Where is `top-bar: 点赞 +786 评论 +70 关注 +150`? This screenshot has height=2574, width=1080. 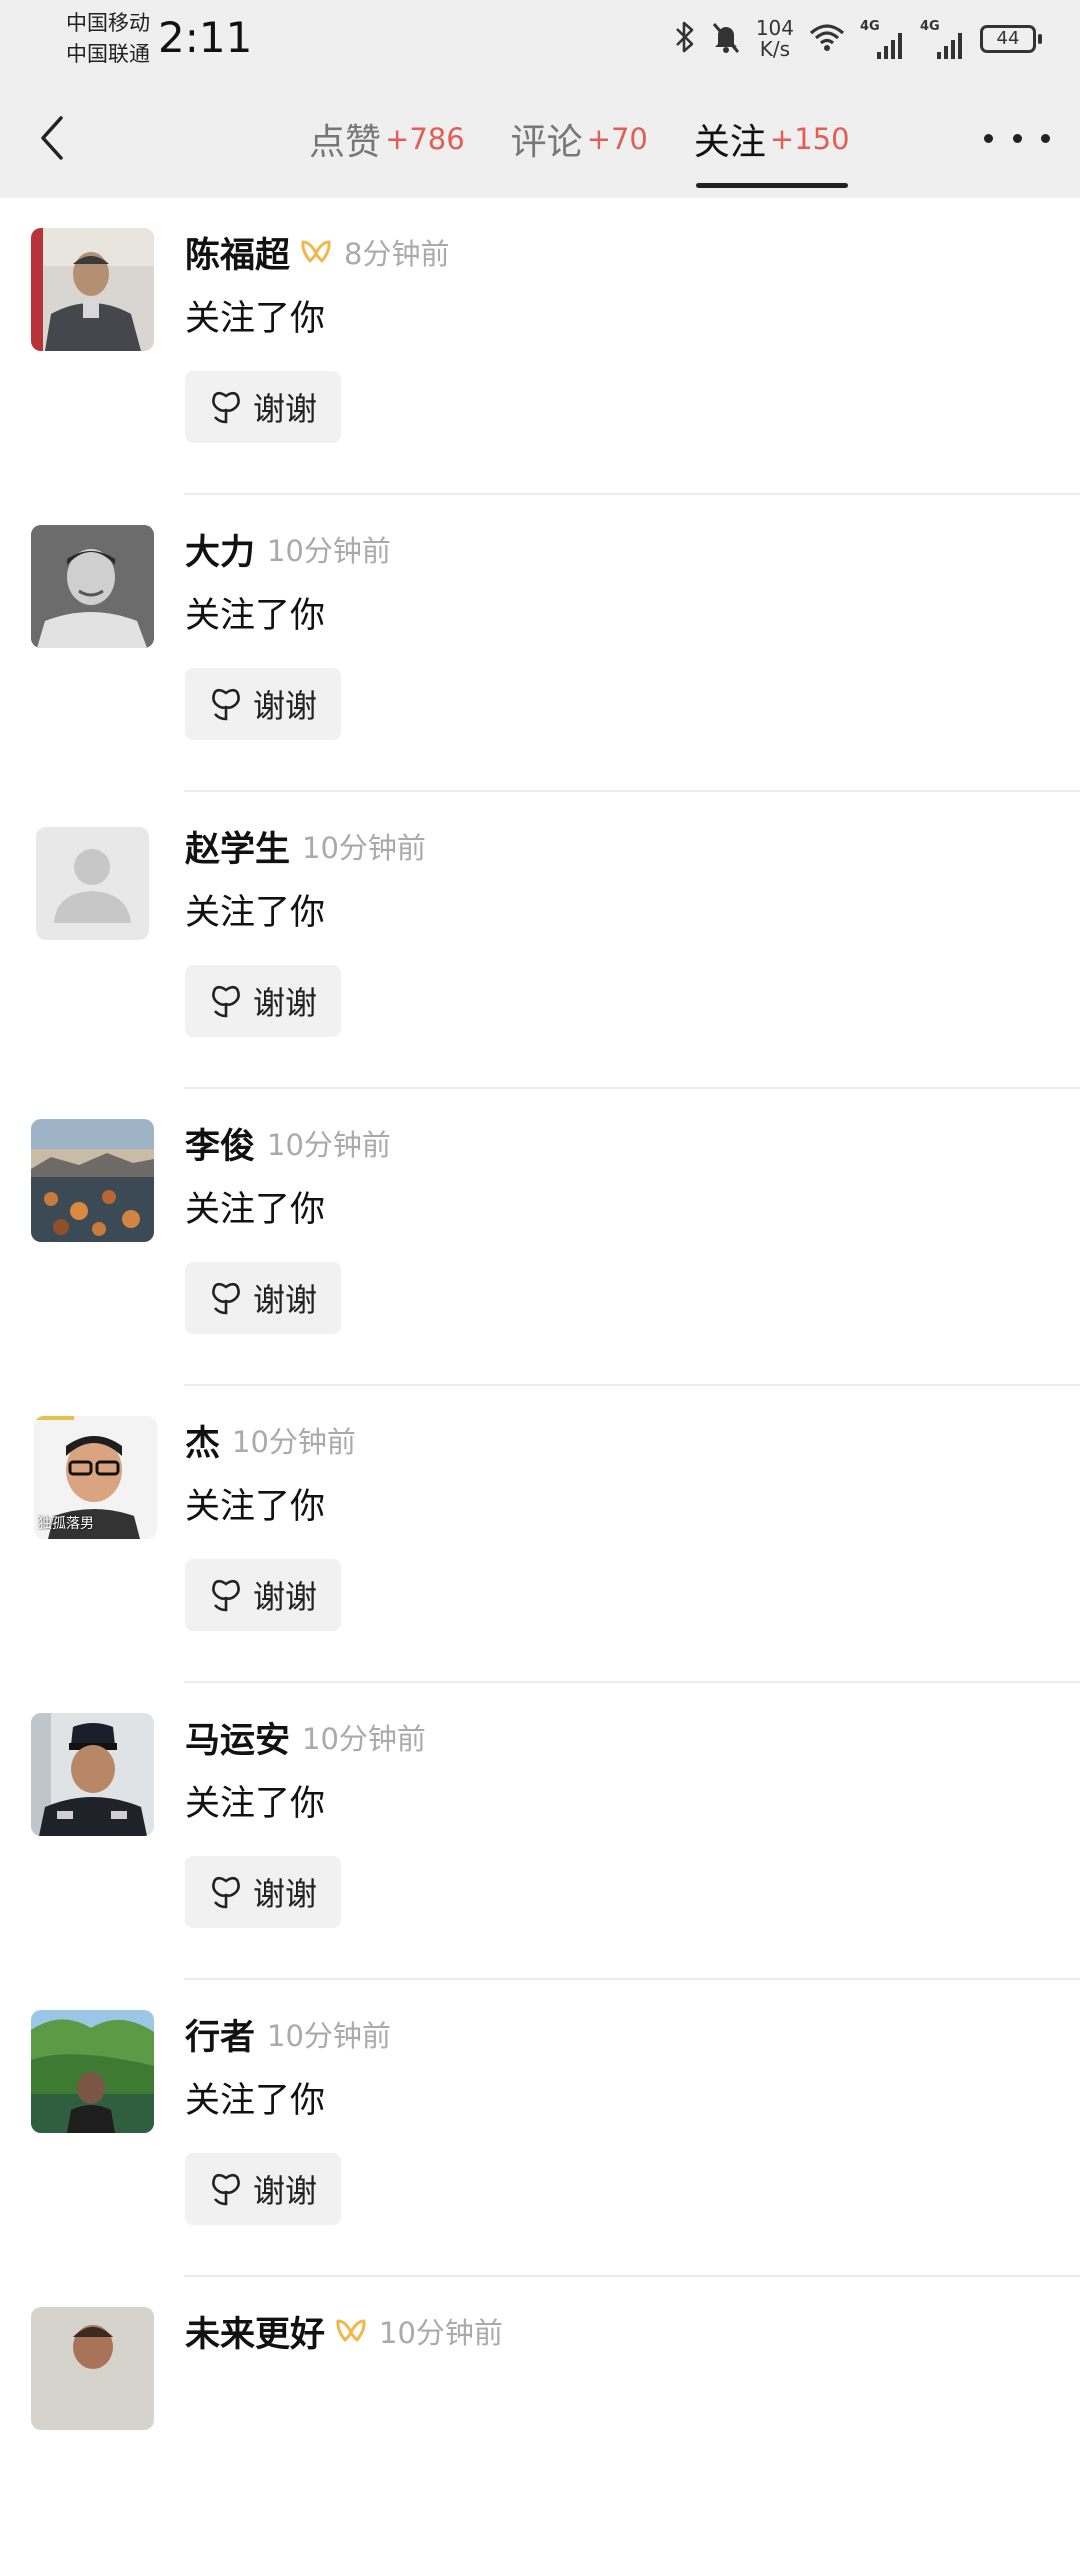 top-bar: 点赞 +786 评论 +70 关注 +150 is located at coordinates (540, 139).